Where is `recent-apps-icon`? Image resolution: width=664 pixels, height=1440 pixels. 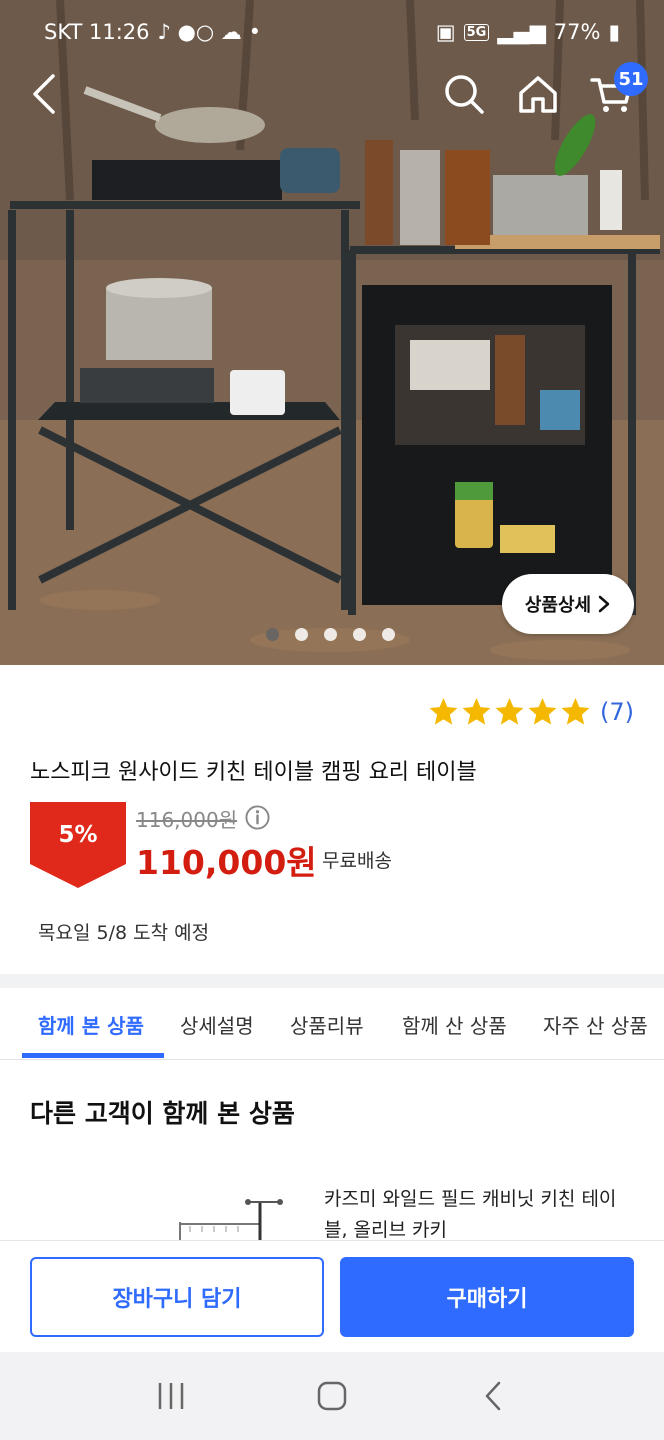 recent-apps-icon is located at coordinates (170, 1396).